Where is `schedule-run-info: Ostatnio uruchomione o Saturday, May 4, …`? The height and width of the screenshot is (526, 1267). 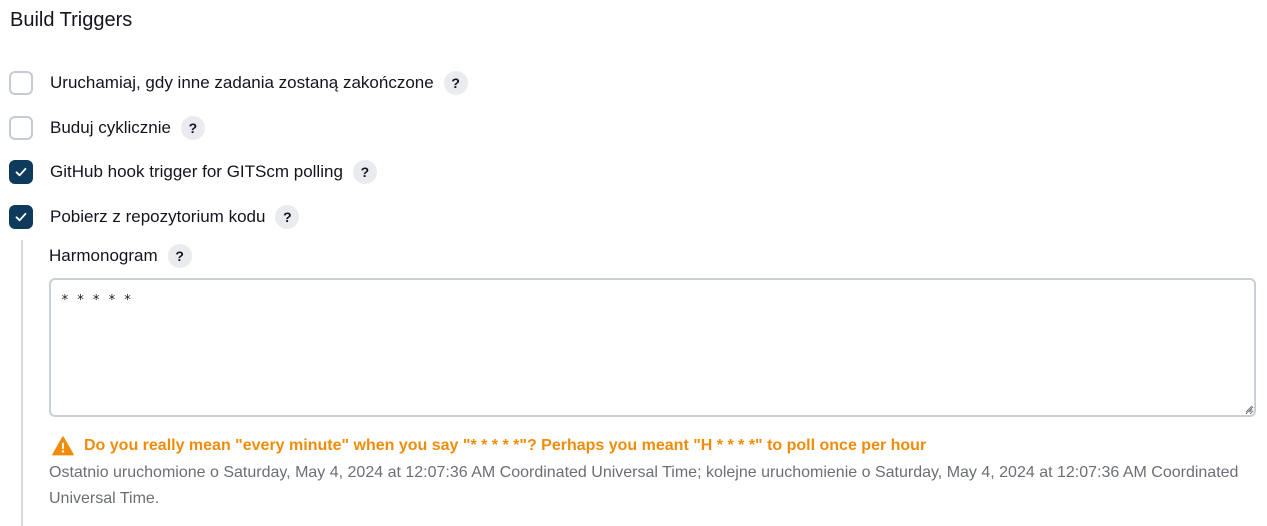
schedule-run-info: Ostatnio uruchomione o Saturday, May 4, … is located at coordinates (644, 485).